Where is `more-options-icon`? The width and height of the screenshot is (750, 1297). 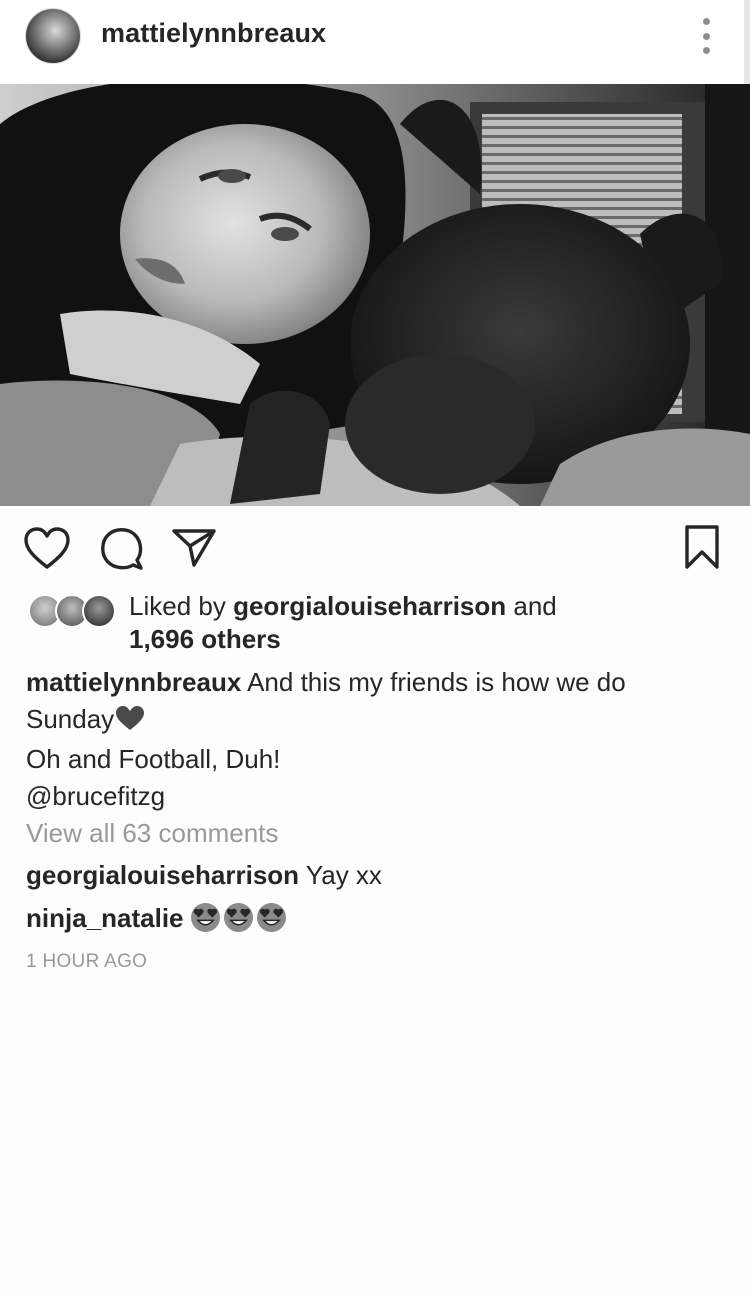
more-options-icon is located at coordinates (706, 36).